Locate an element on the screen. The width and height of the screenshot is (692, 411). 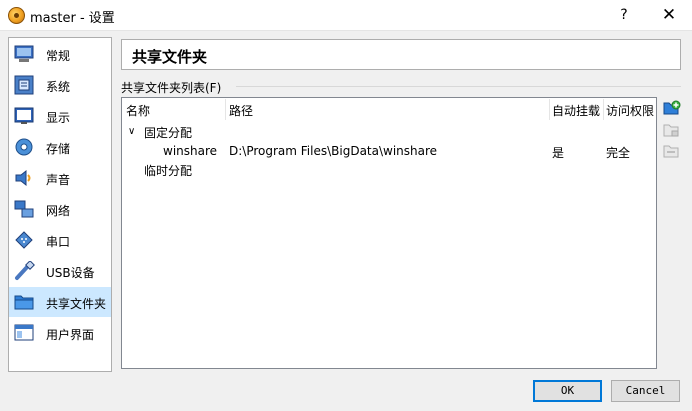
storage-icon is located at coordinates (24, 147).